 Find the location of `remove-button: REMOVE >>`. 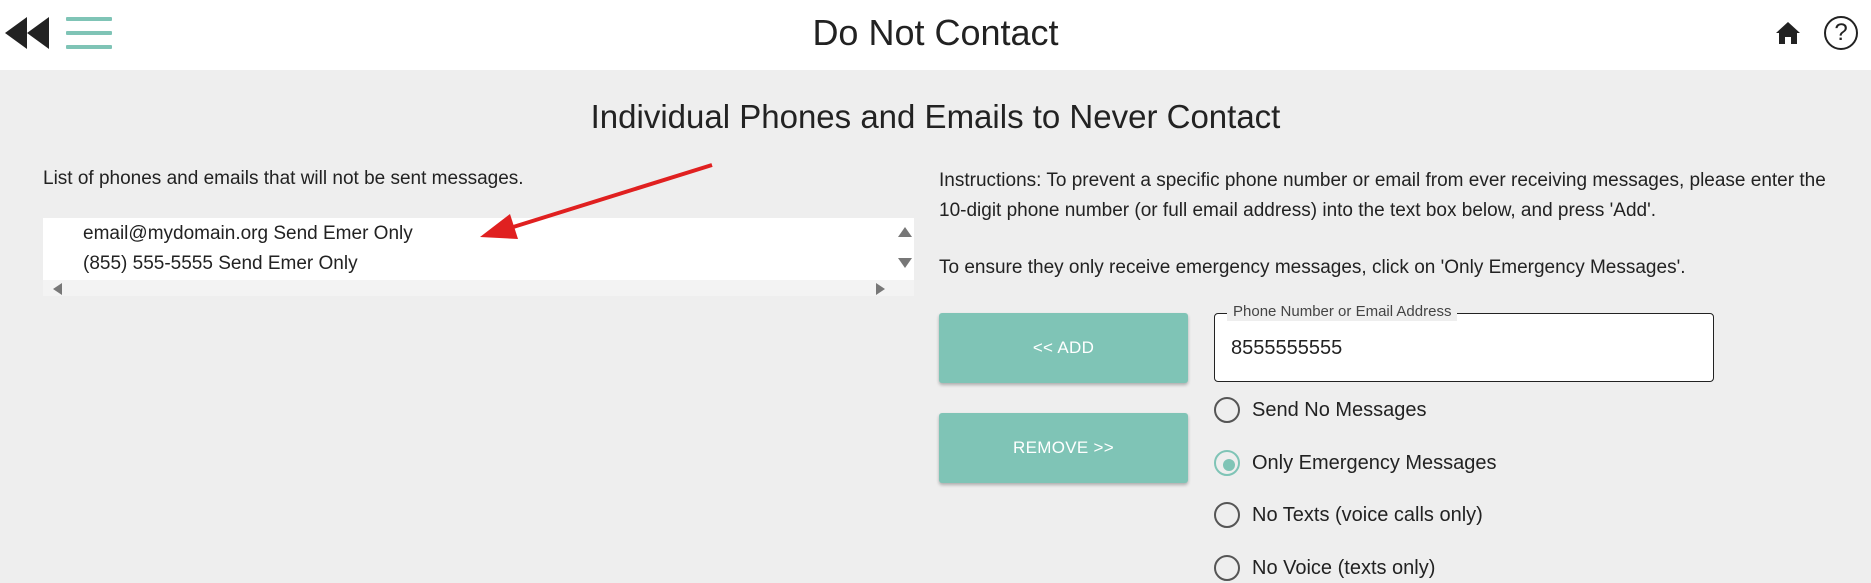

remove-button: REMOVE >> is located at coordinates (1063, 448).